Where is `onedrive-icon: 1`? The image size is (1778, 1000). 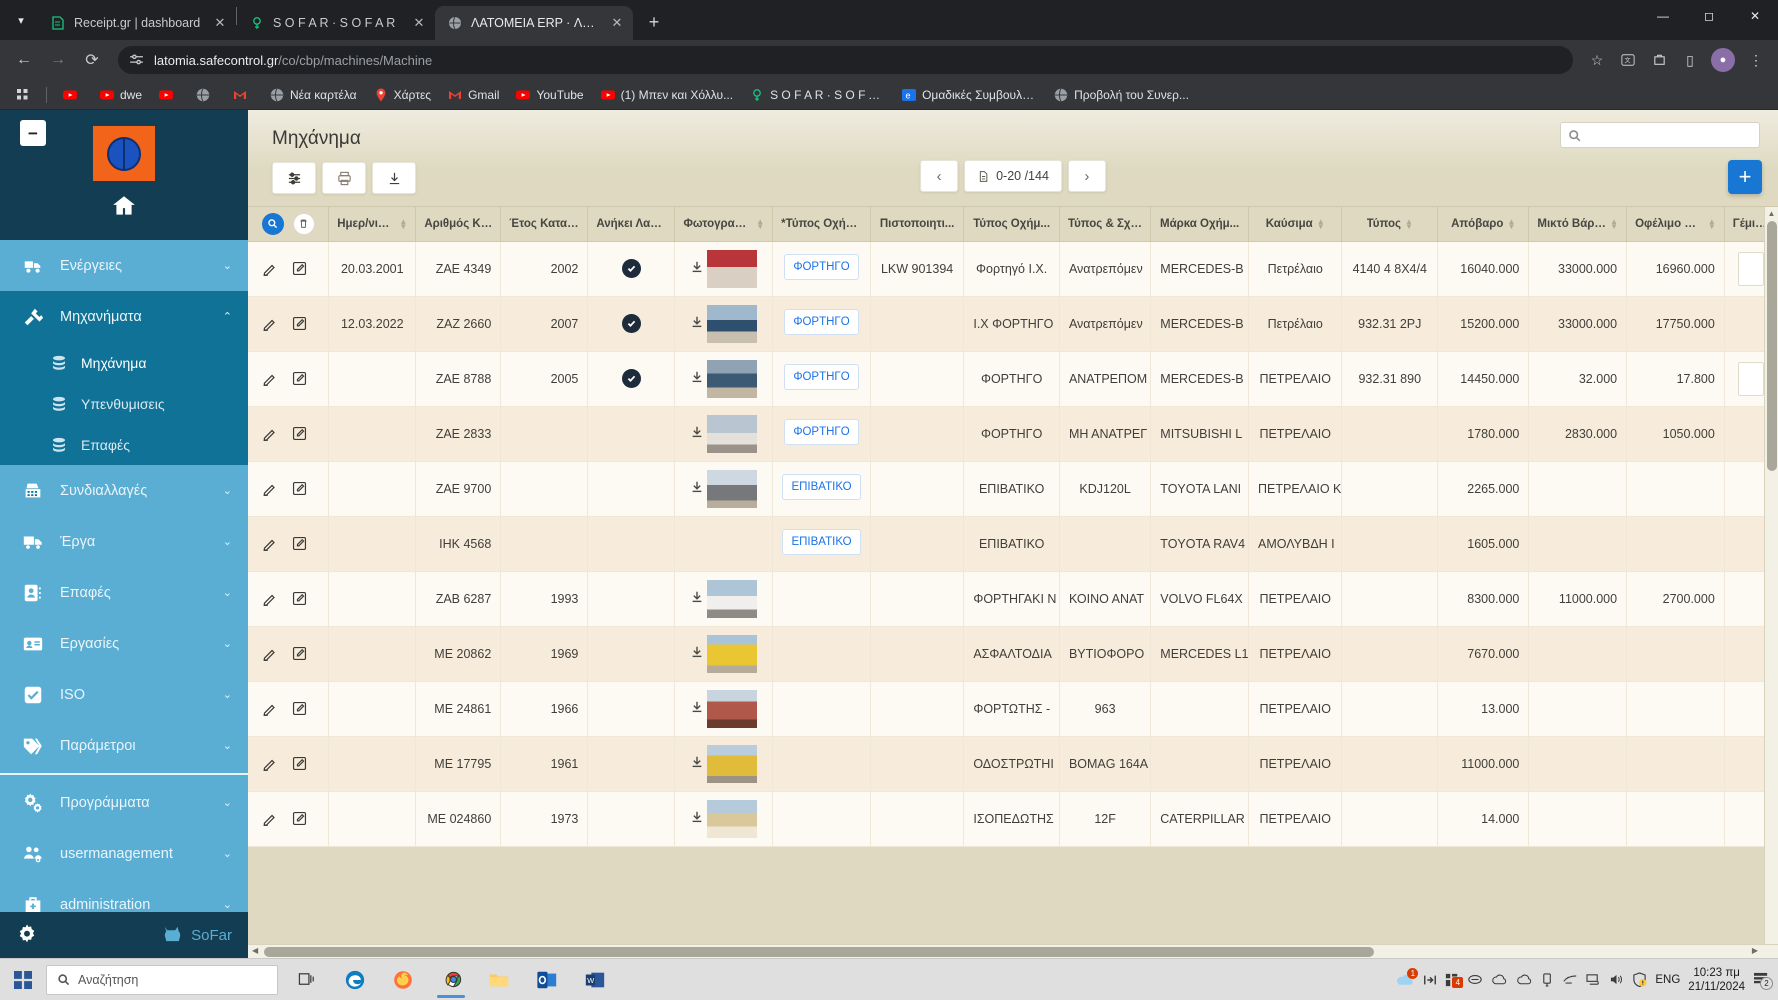
onedrive-icon: 1 is located at coordinates (1406, 978).